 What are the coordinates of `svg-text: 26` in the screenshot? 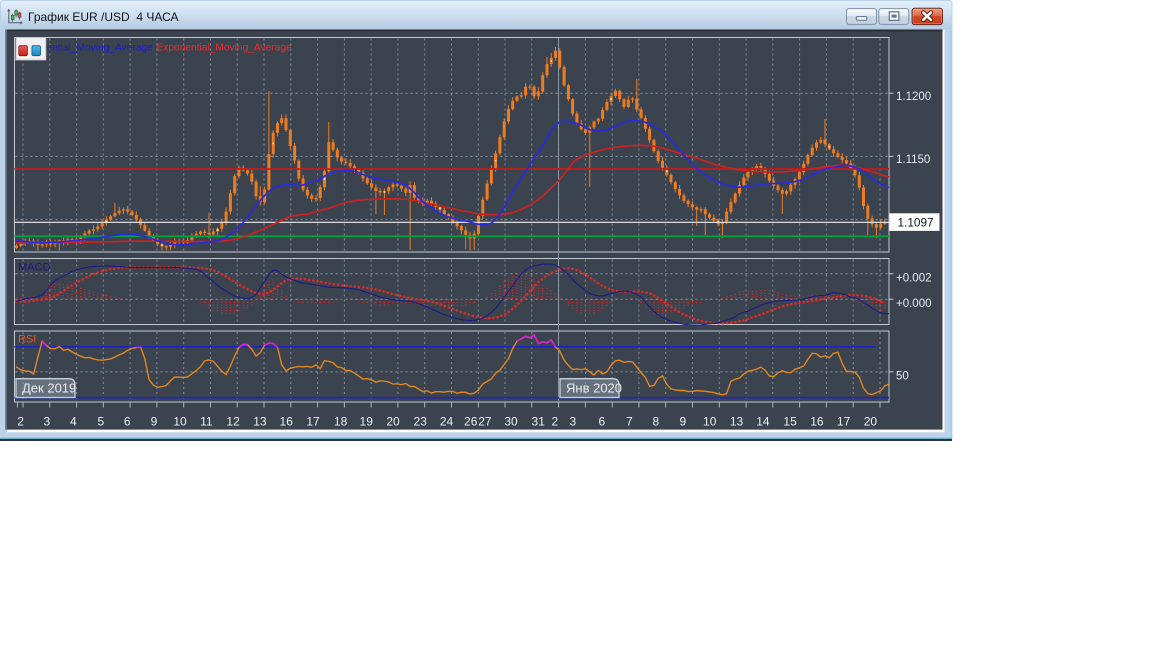 It's located at (471, 422).